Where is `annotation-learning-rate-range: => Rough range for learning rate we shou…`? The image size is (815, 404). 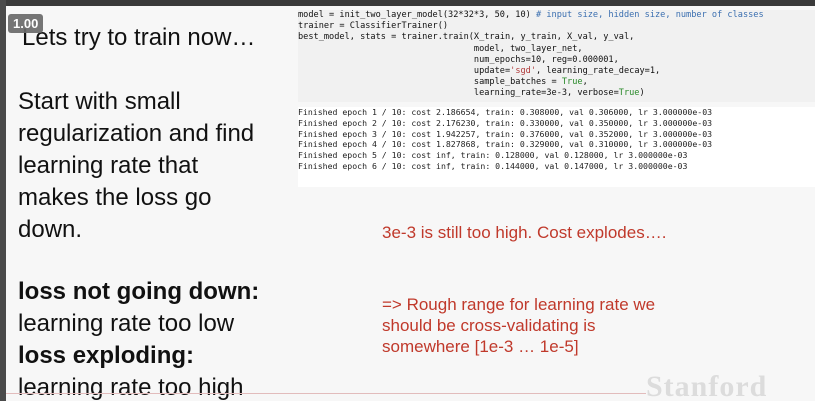
annotation-learning-rate-range: => Rough range for learning rate we shou… is located at coordinates (518, 325).